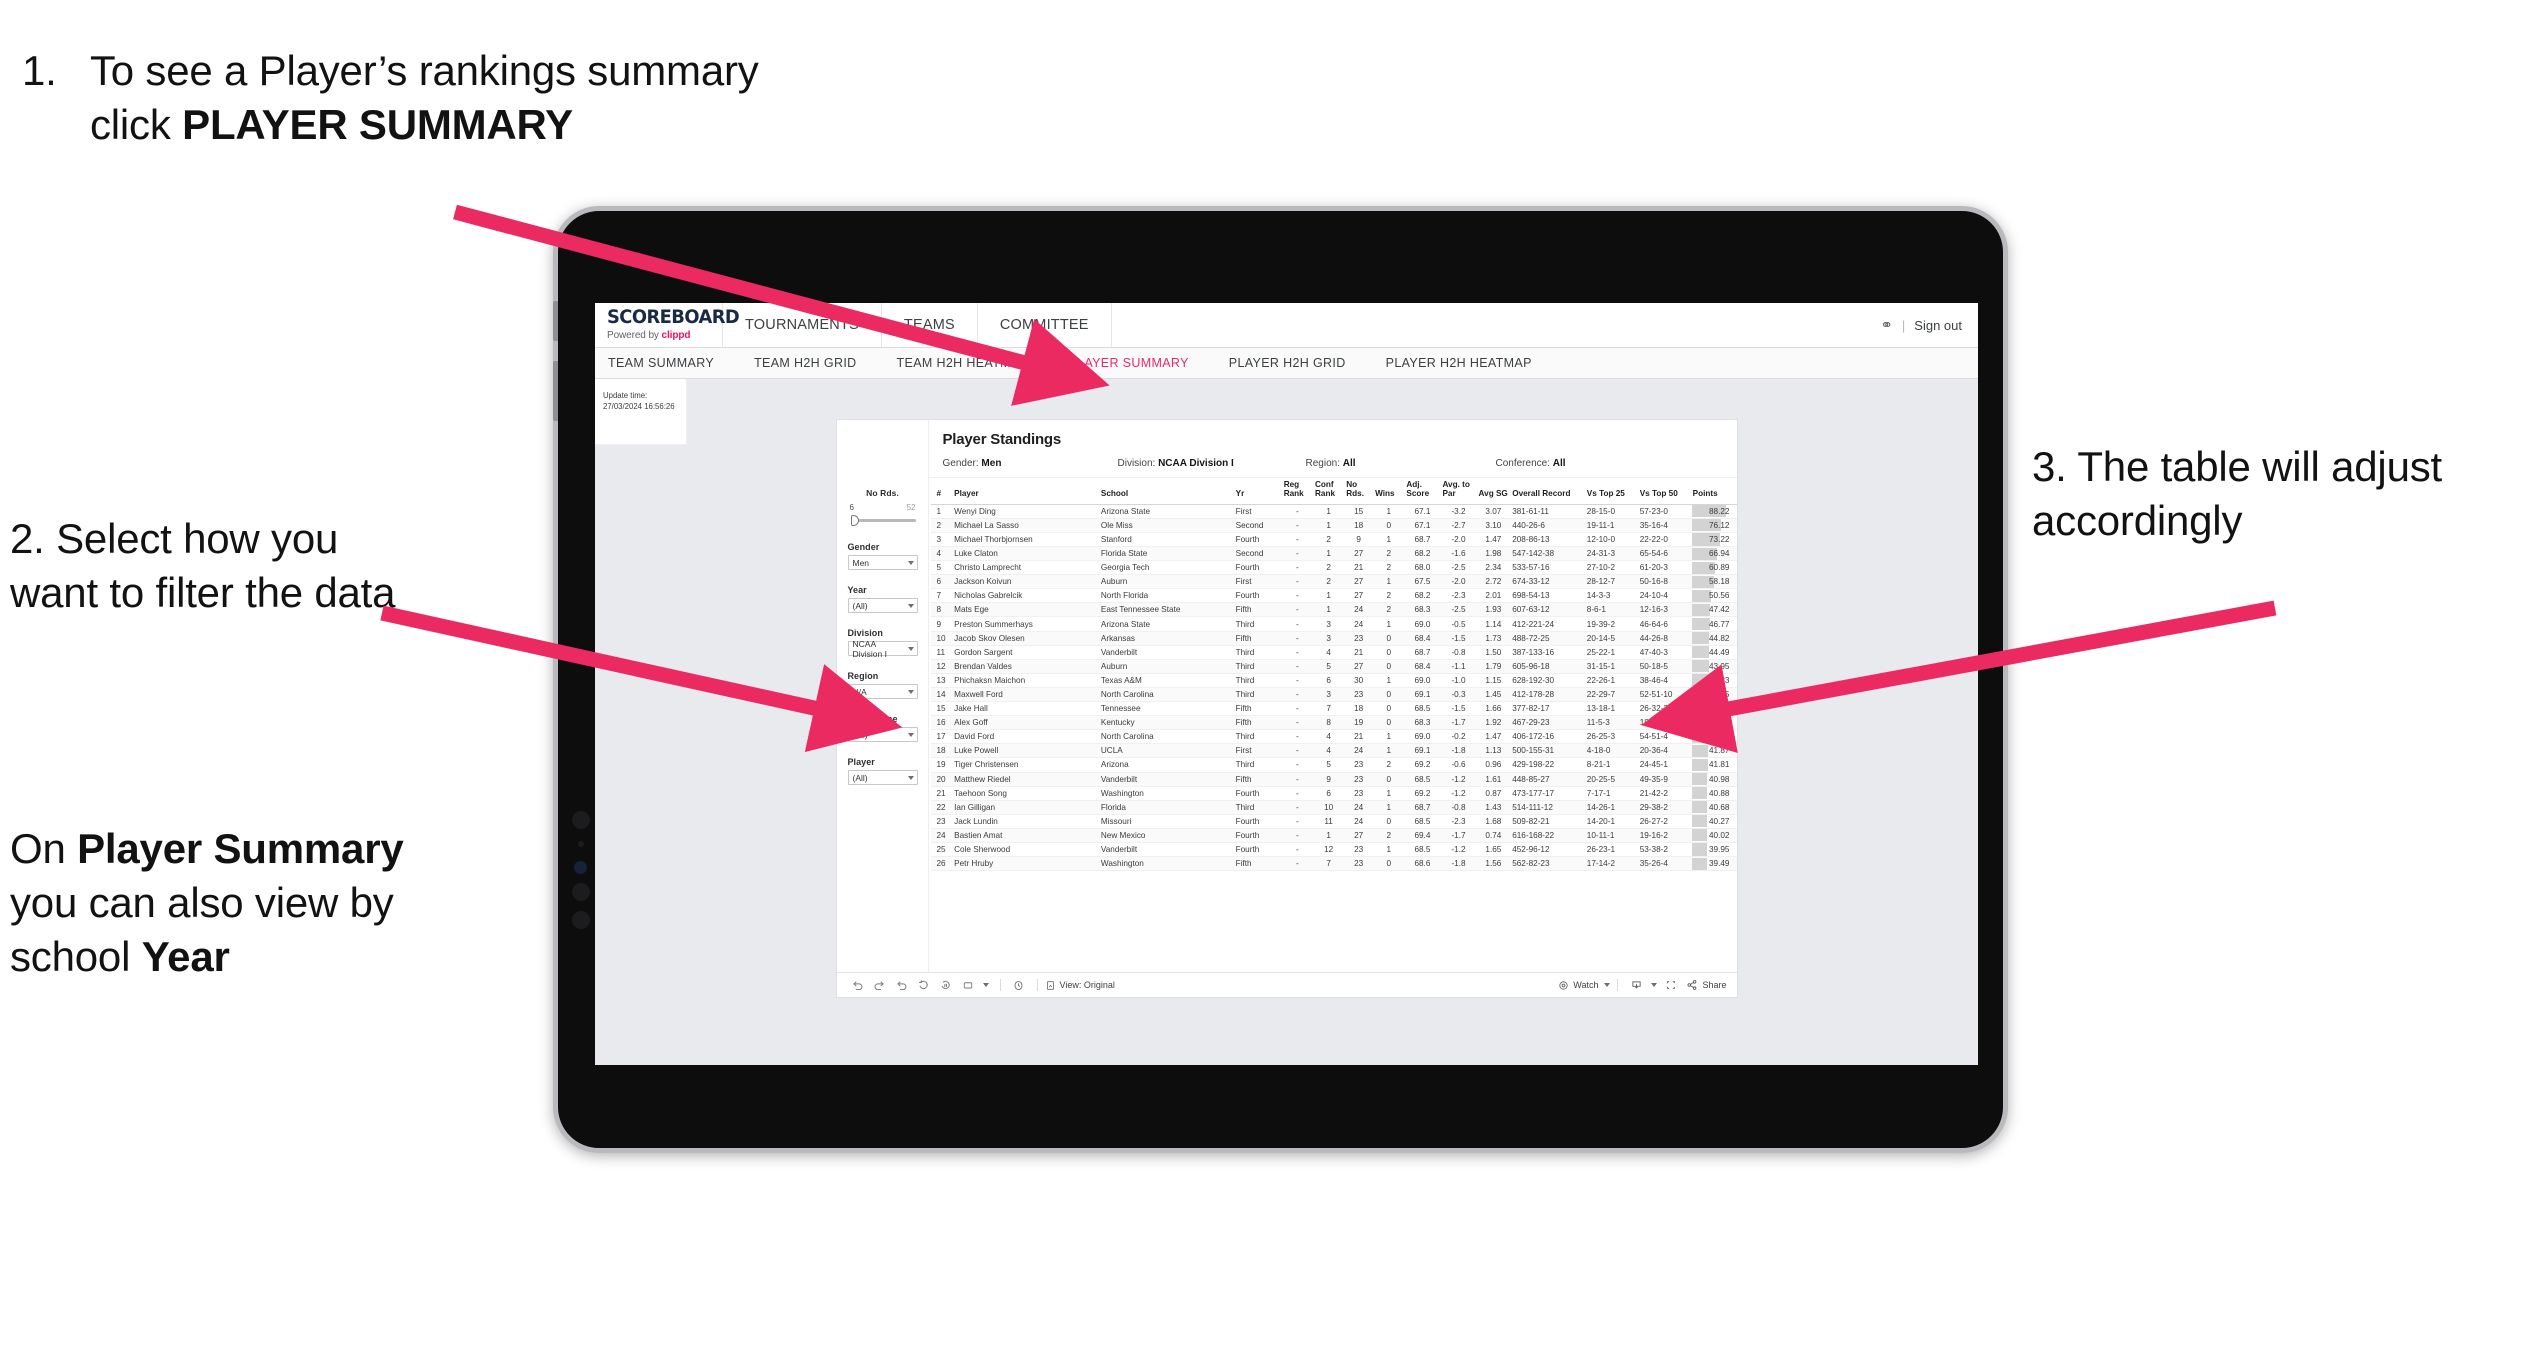  What do you see at coordinates (555, 321) in the screenshot?
I see `device-button-top` at bounding box center [555, 321].